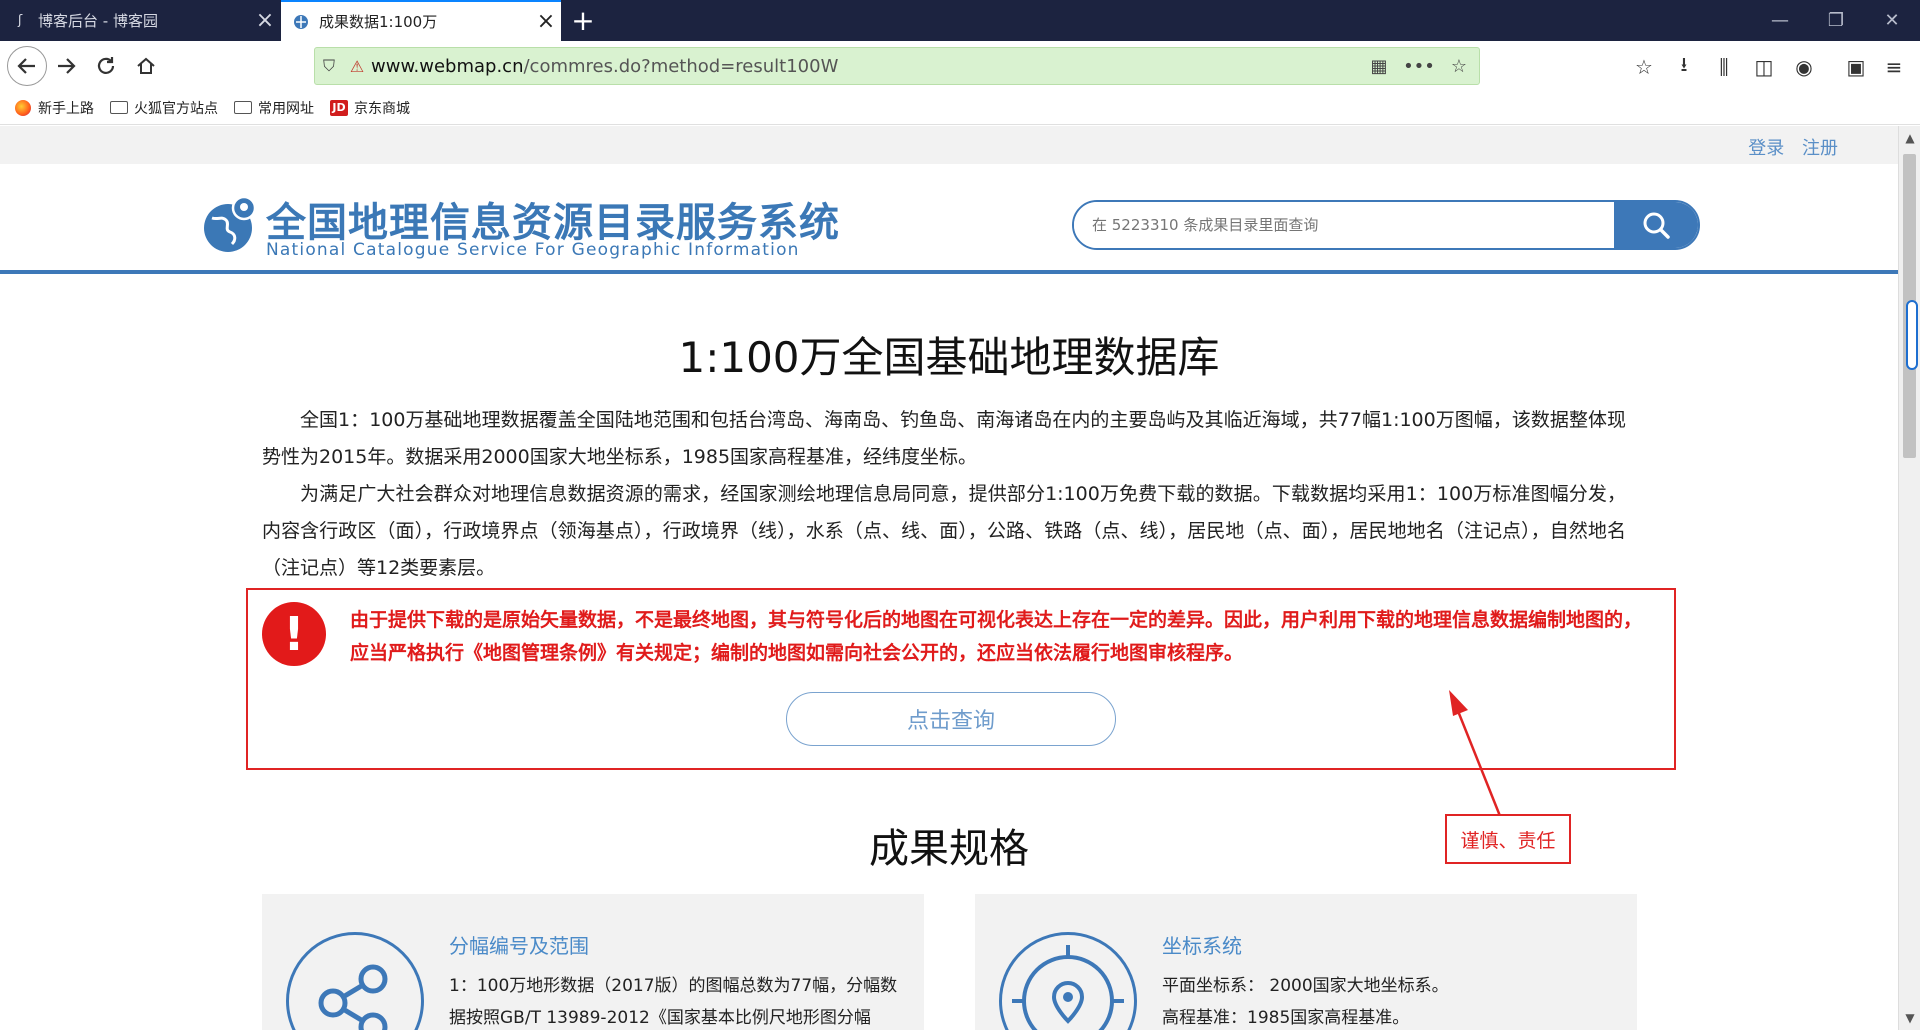 This screenshot has height=1030, width=1920. I want to click on bookmark-jd: JD 京东商城, so click(370, 108).